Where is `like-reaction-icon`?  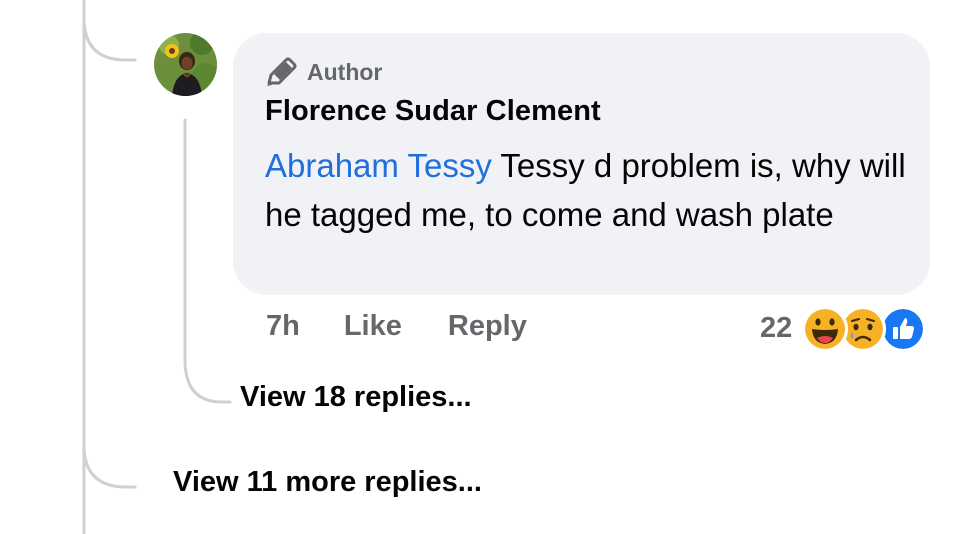 like-reaction-icon is located at coordinates (903, 329).